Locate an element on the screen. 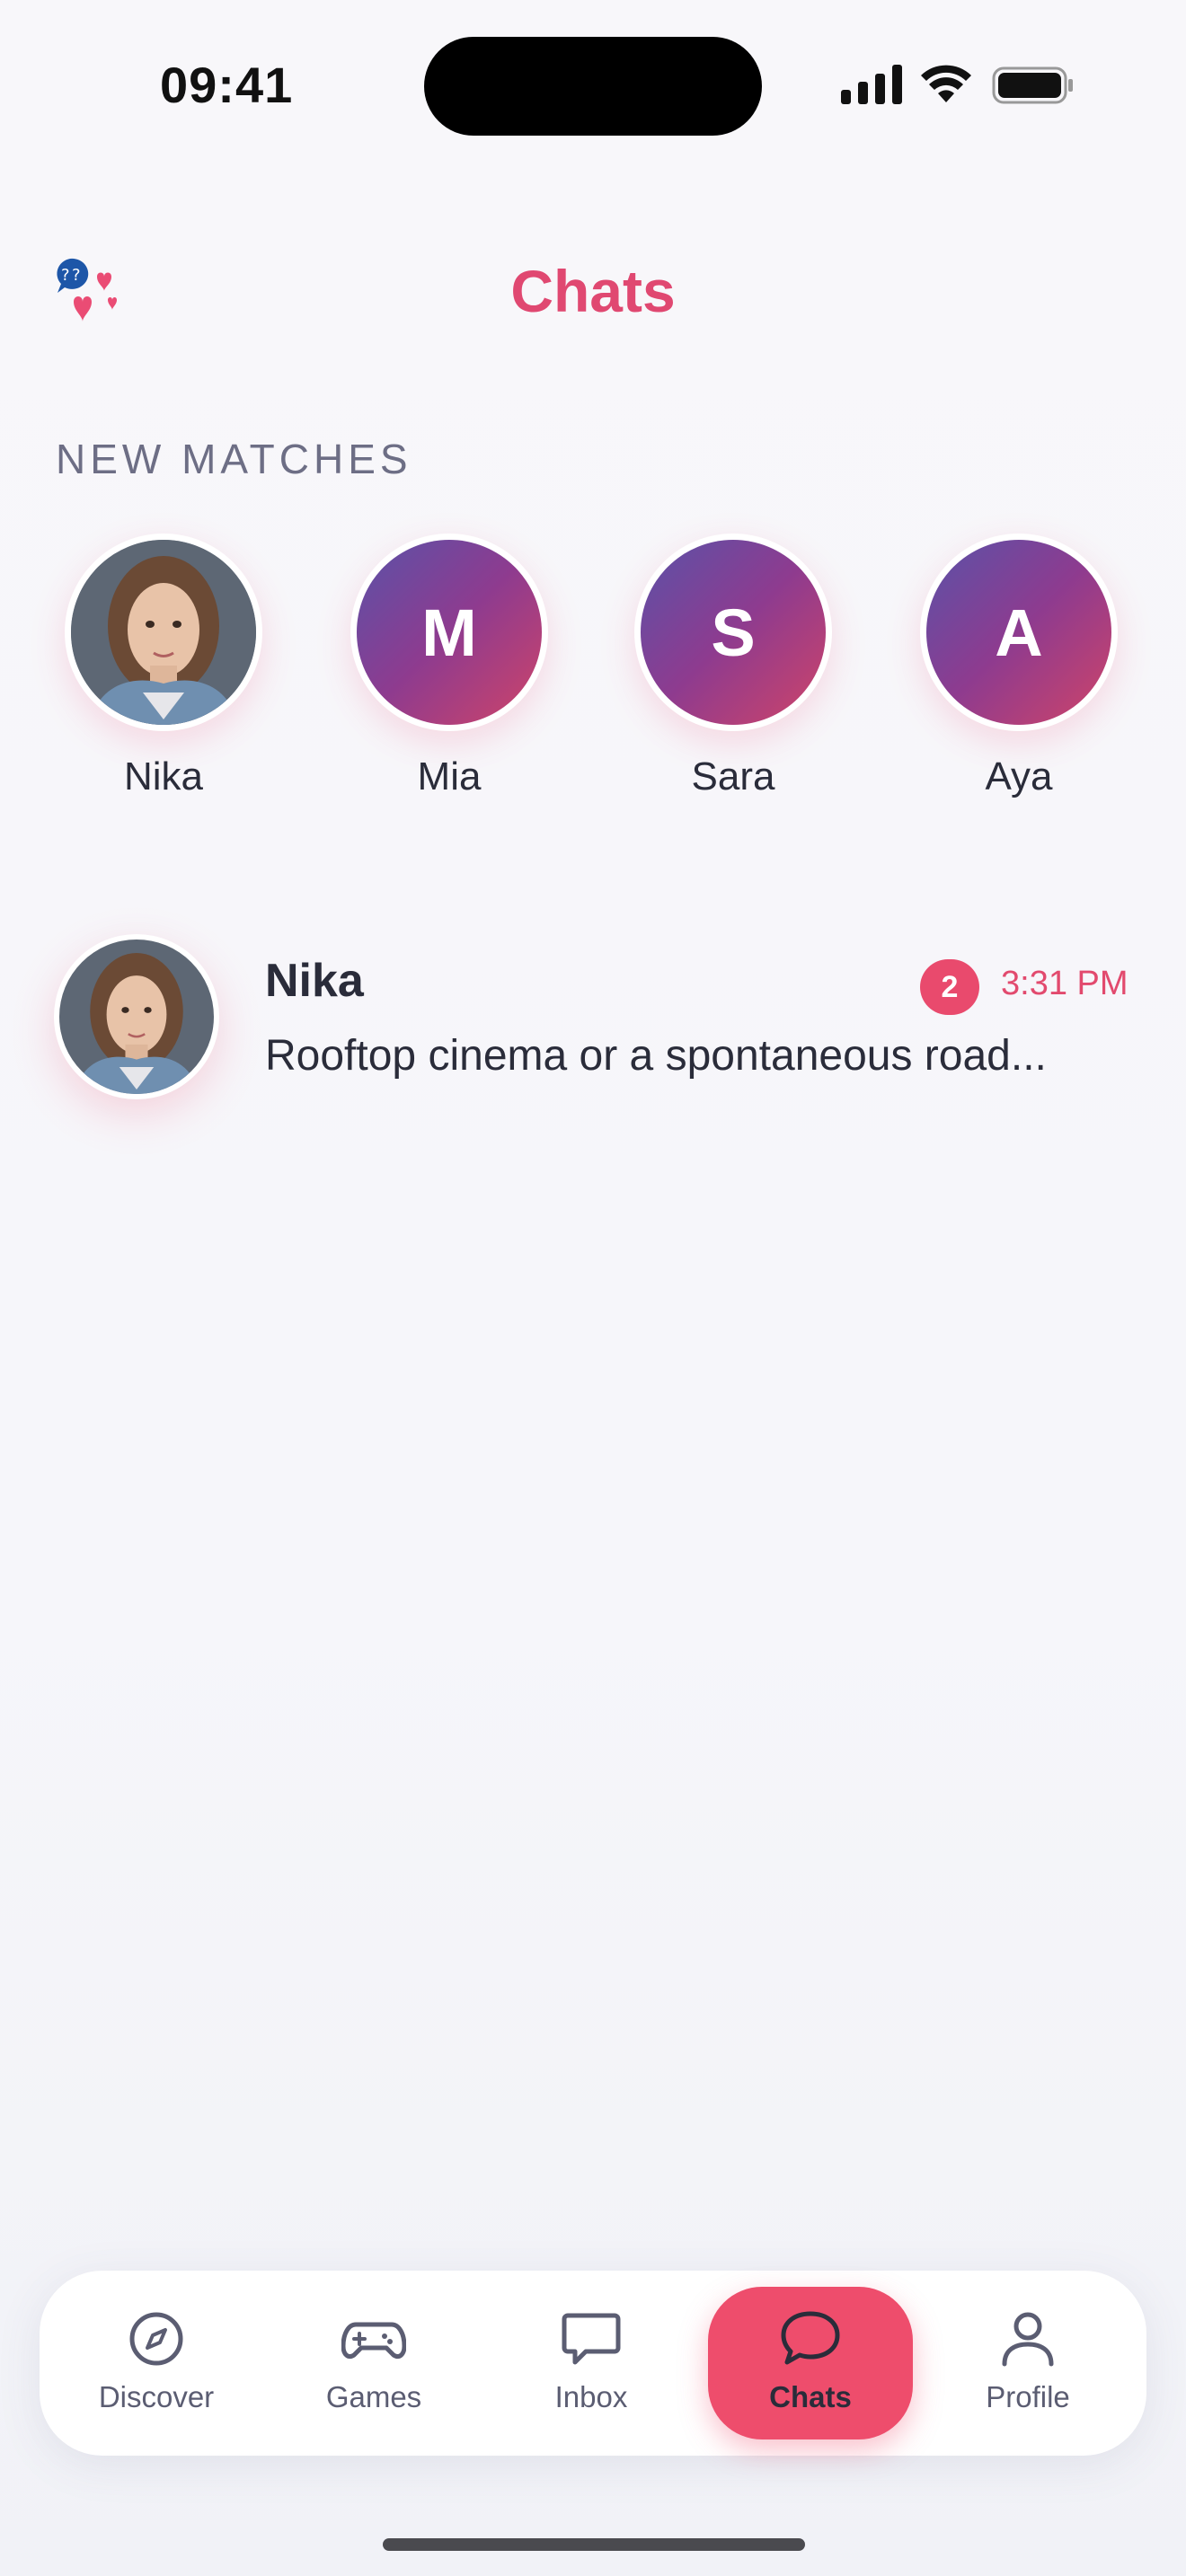 The width and height of the screenshot is (1186, 2576). match-item-sara: S Sara is located at coordinates (740, 670).